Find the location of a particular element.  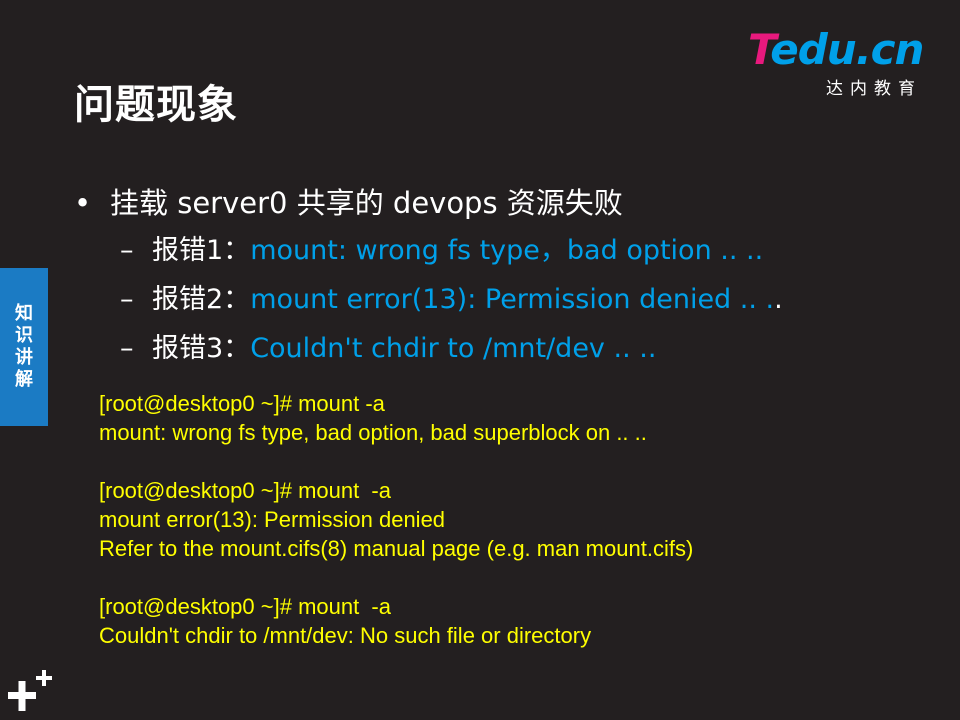

error-message: mount: wrong fs type，bad option .. .. is located at coordinates (507, 250).